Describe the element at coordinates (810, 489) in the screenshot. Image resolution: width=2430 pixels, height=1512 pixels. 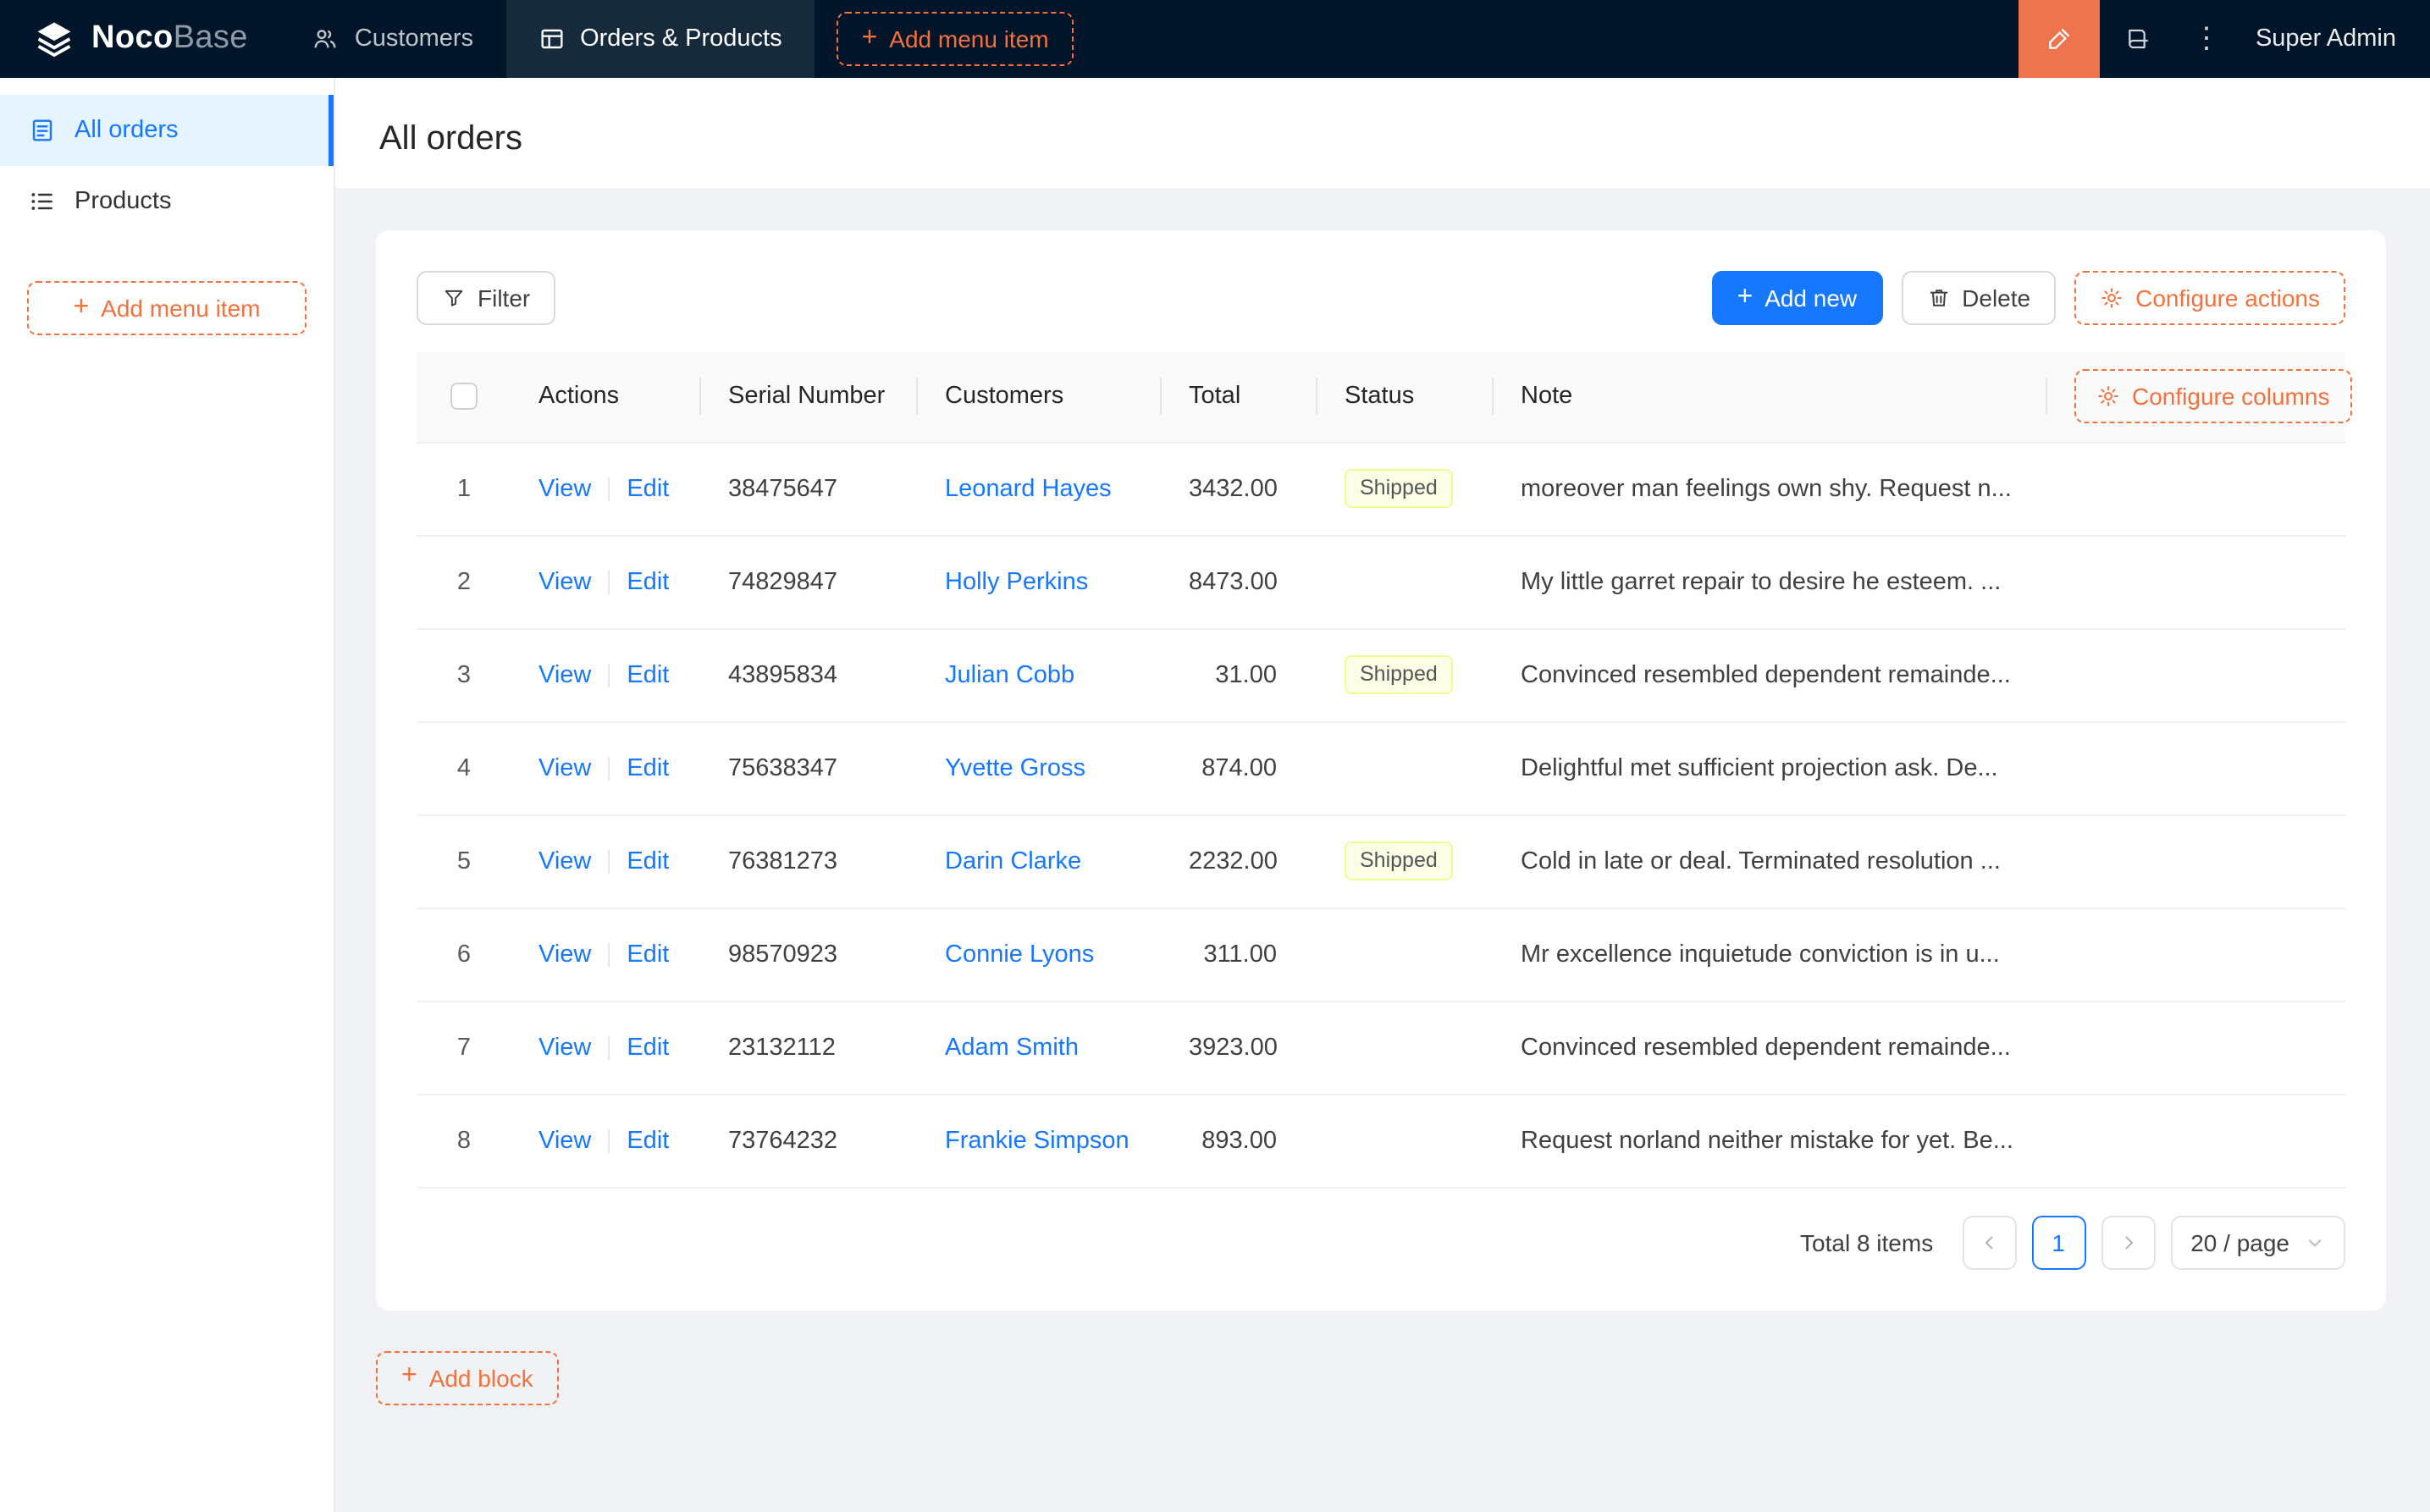
I see `serial-number-cell: 38475647` at that location.